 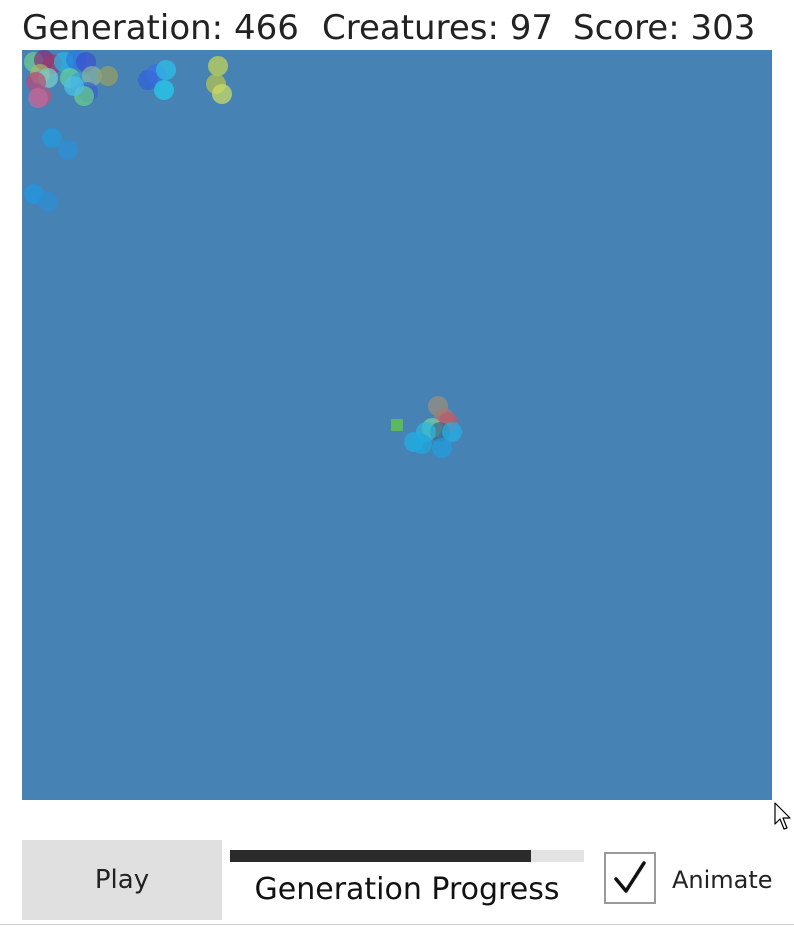 I want to click on generation-label: Generation:, so click(x=123, y=28).